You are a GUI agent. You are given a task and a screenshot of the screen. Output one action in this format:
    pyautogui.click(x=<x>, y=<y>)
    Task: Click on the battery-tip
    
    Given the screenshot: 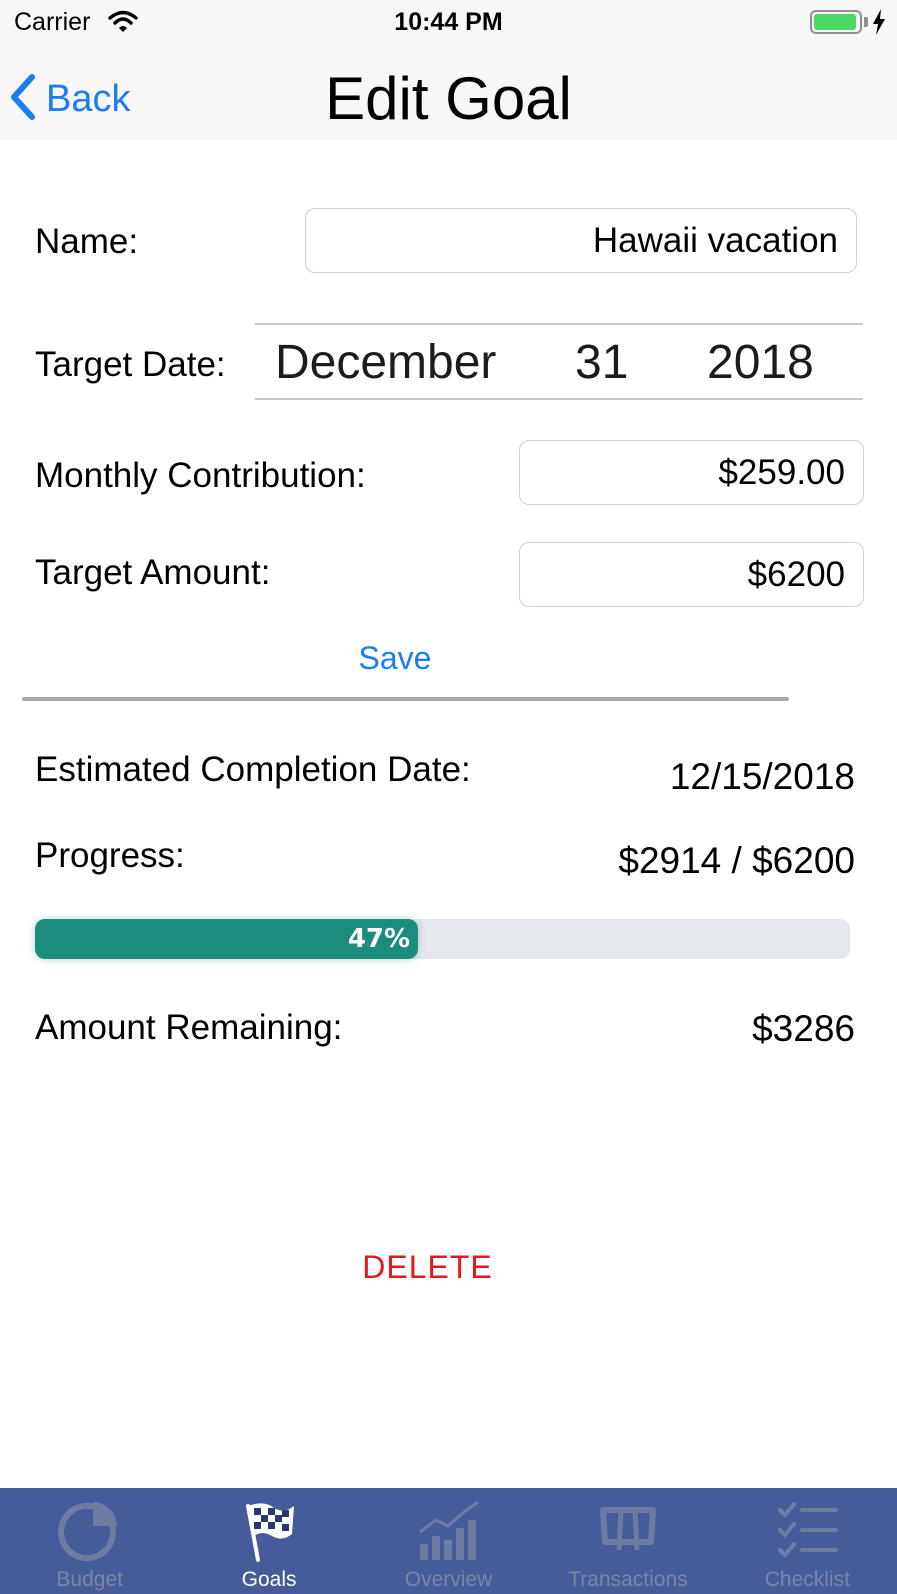 What is the action you would take?
    pyautogui.click(x=866, y=22)
    